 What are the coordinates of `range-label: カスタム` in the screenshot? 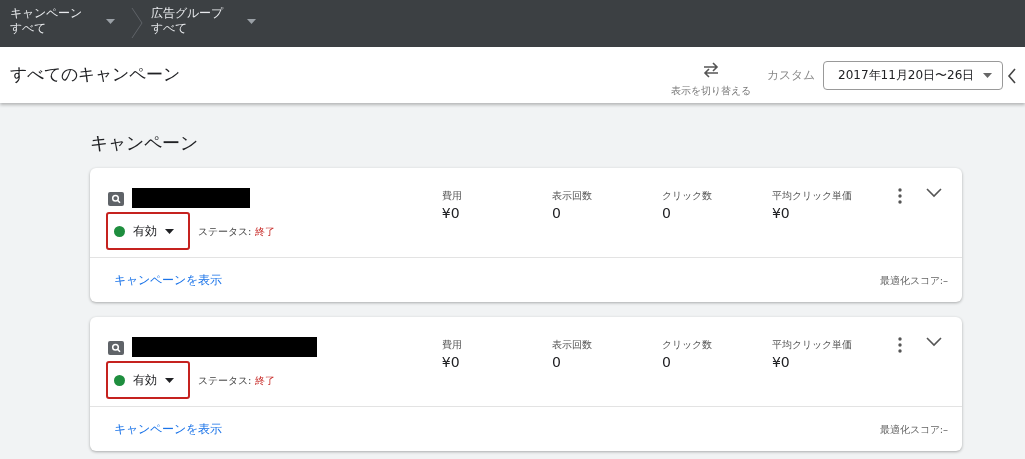 It's located at (791, 75).